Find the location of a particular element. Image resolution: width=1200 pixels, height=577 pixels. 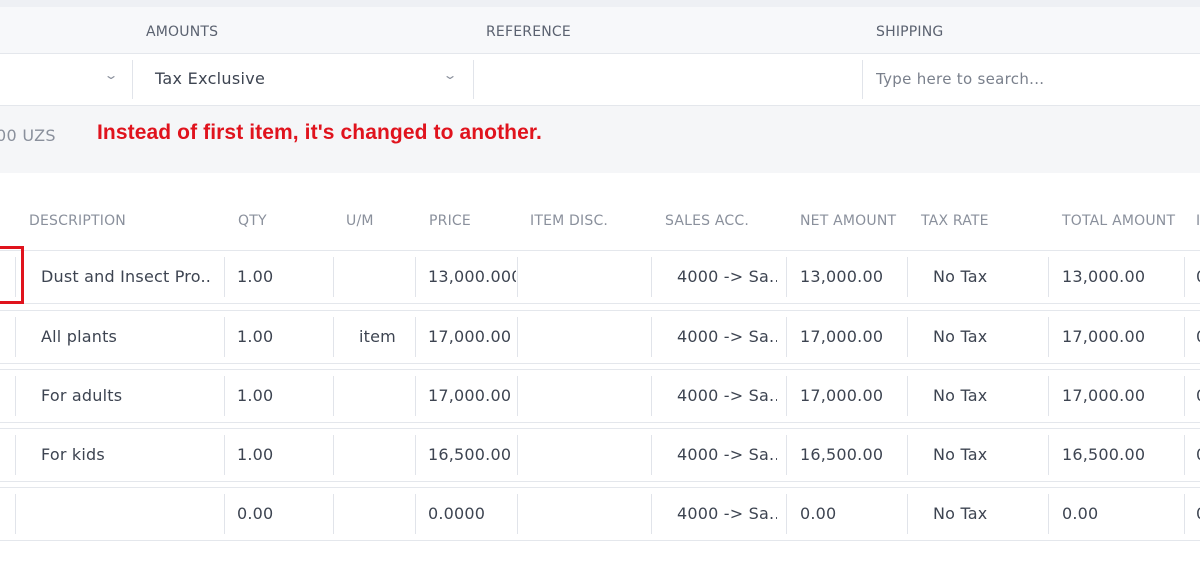

reference-label: REFERENCE is located at coordinates (528, 32).